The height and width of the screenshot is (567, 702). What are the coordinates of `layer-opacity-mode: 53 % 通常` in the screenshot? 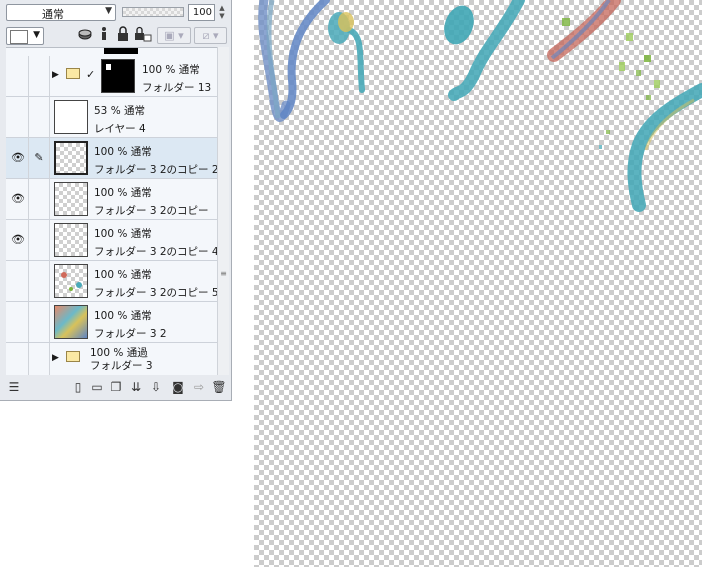 It's located at (120, 111).